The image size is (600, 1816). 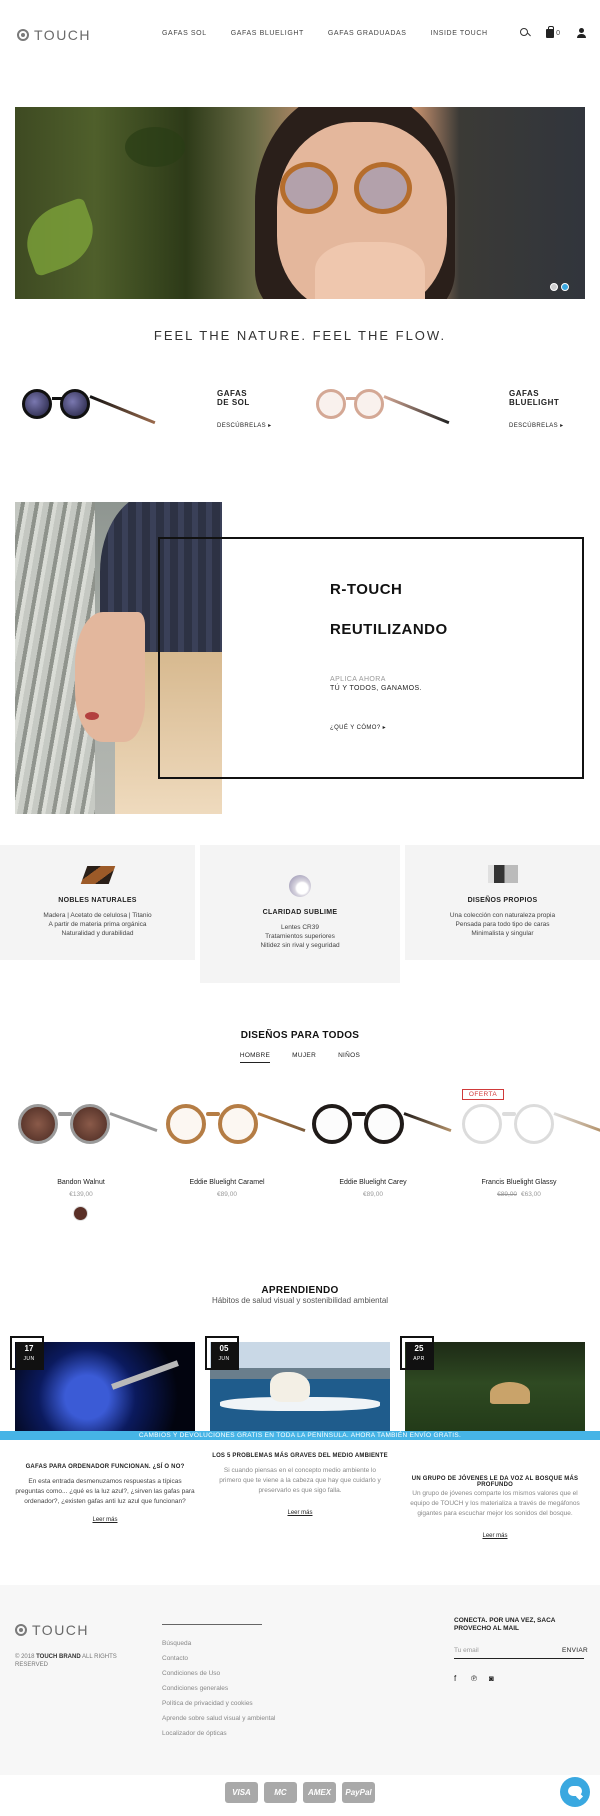 What do you see at coordinates (304, 1057) in the screenshot?
I see `tab-mujer: MUJER` at bounding box center [304, 1057].